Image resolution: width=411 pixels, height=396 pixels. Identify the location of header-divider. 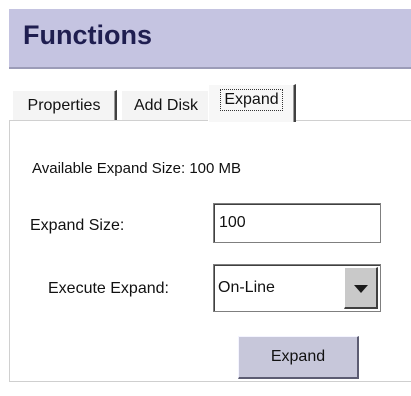
(210, 68).